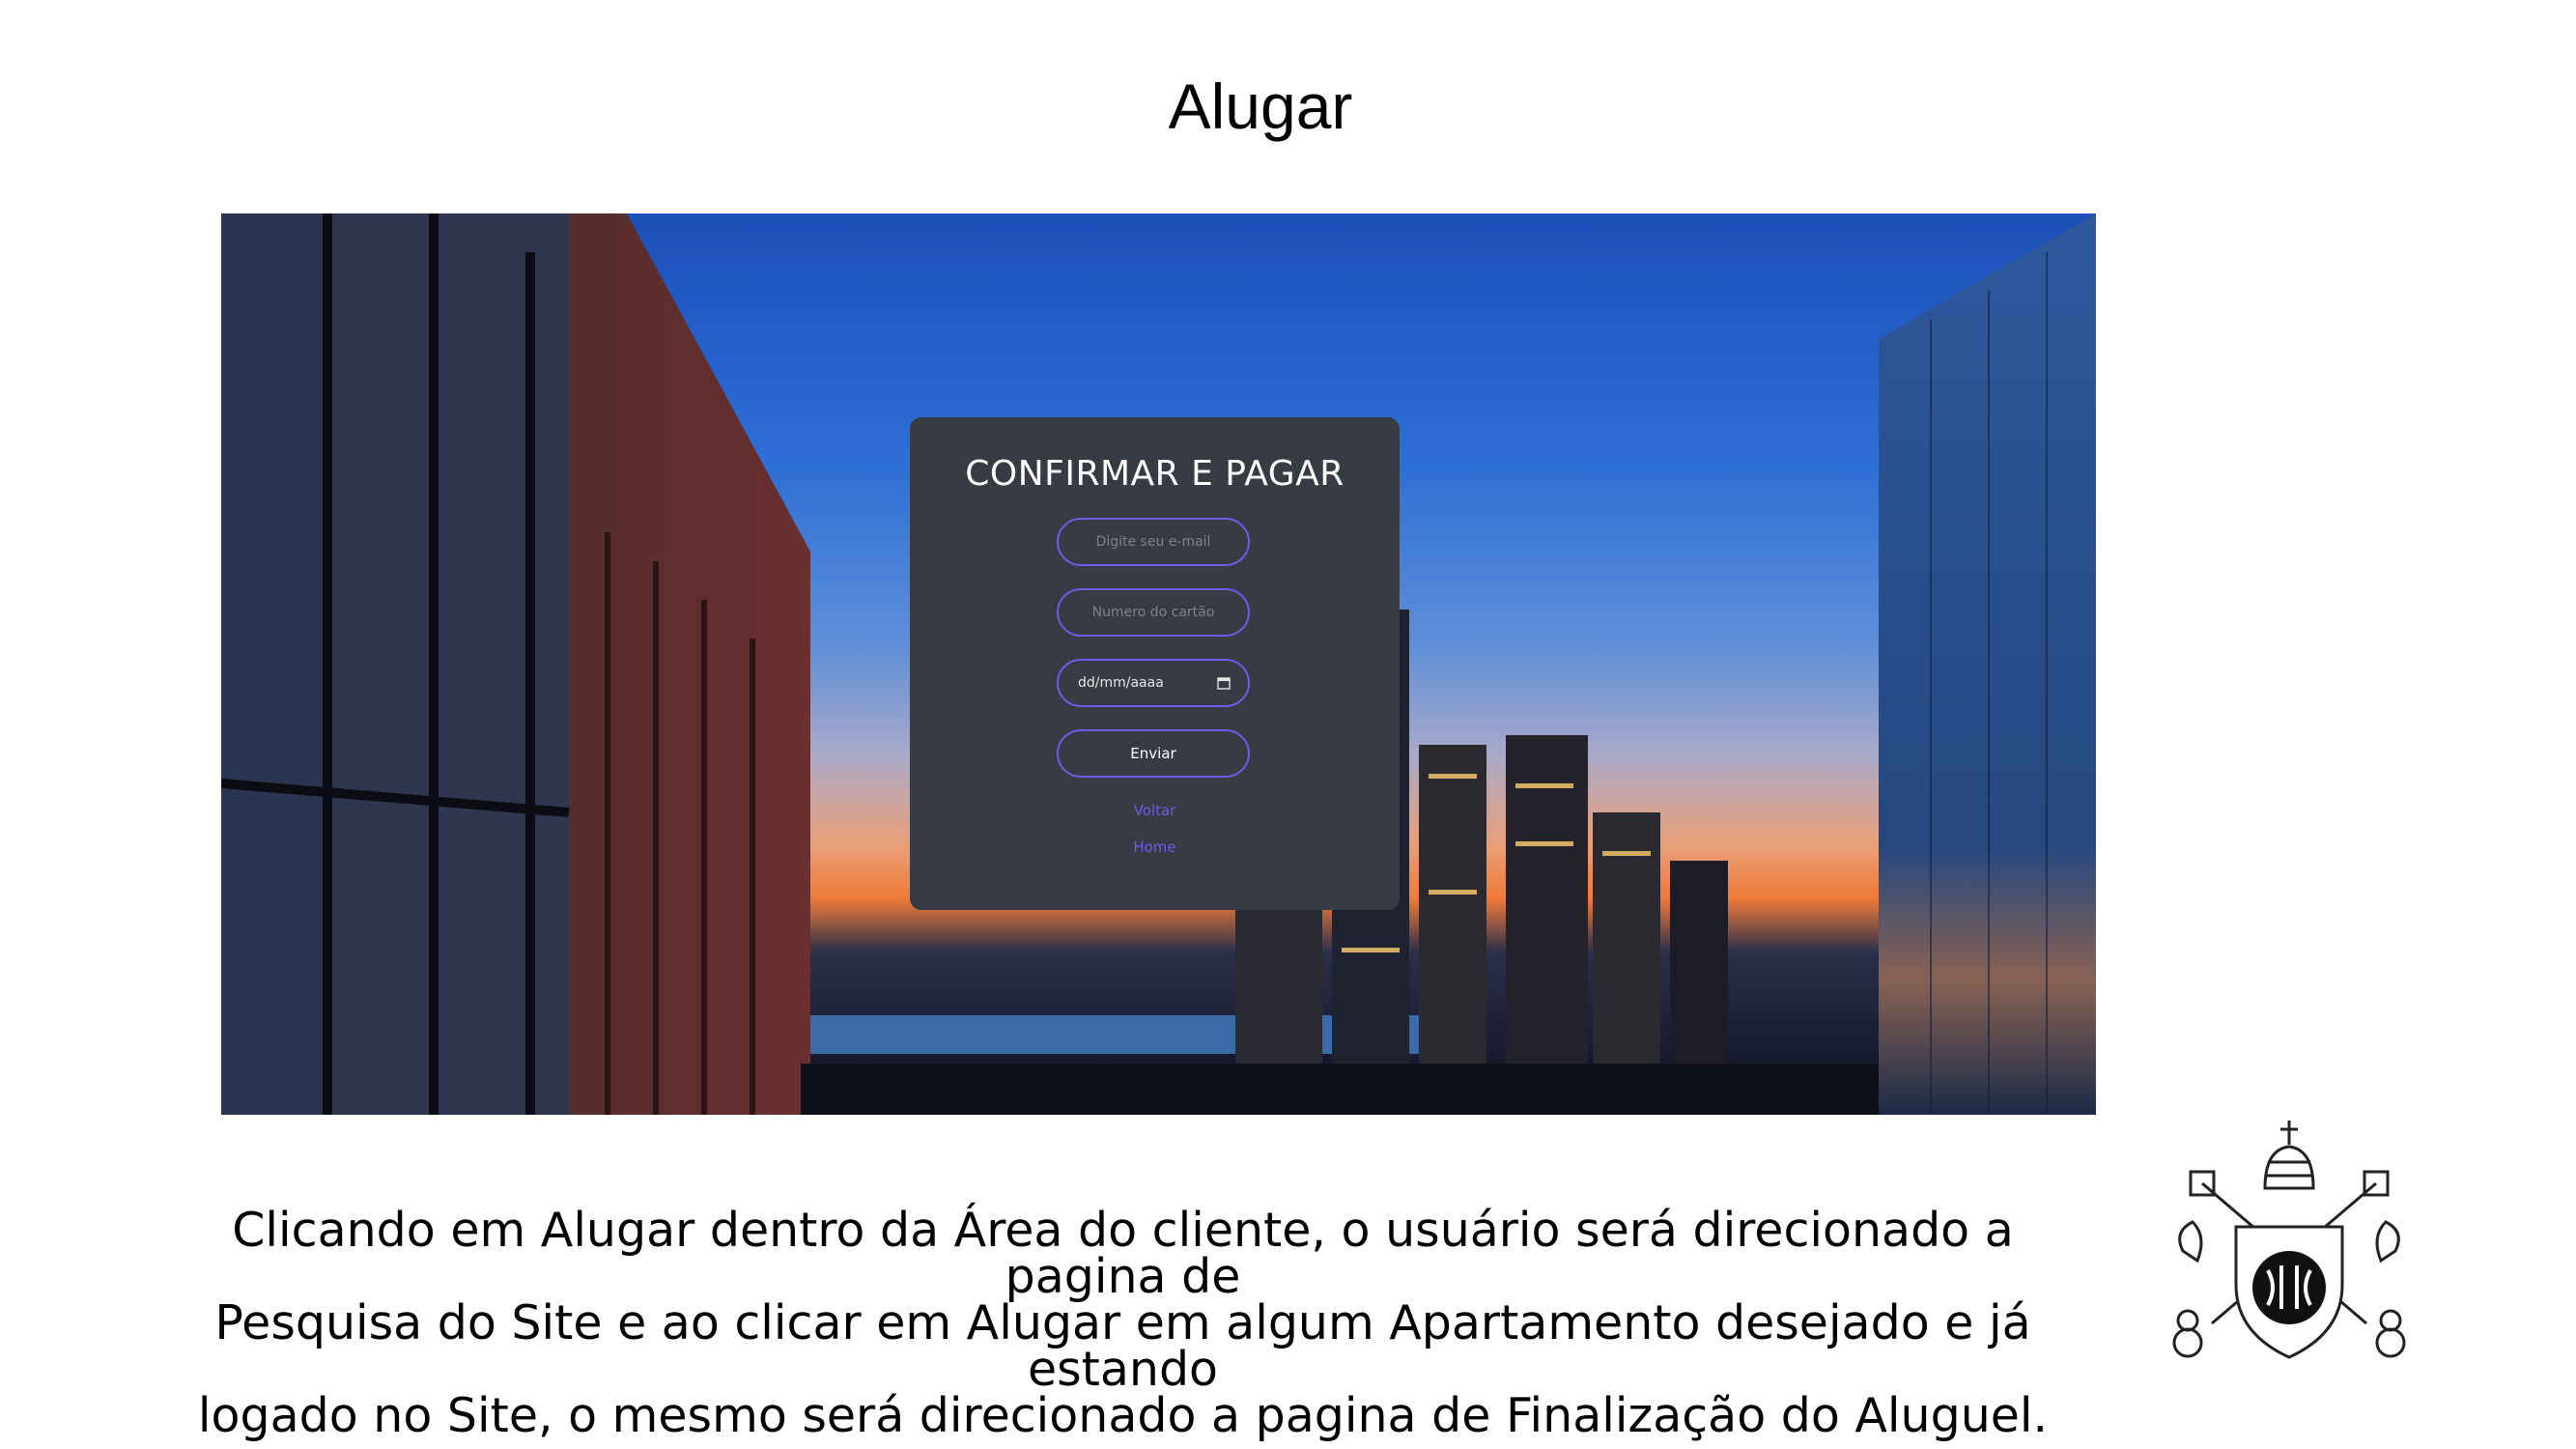 This screenshot has width=2576, height=1449. I want to click on email-input, so click(1153, 542).